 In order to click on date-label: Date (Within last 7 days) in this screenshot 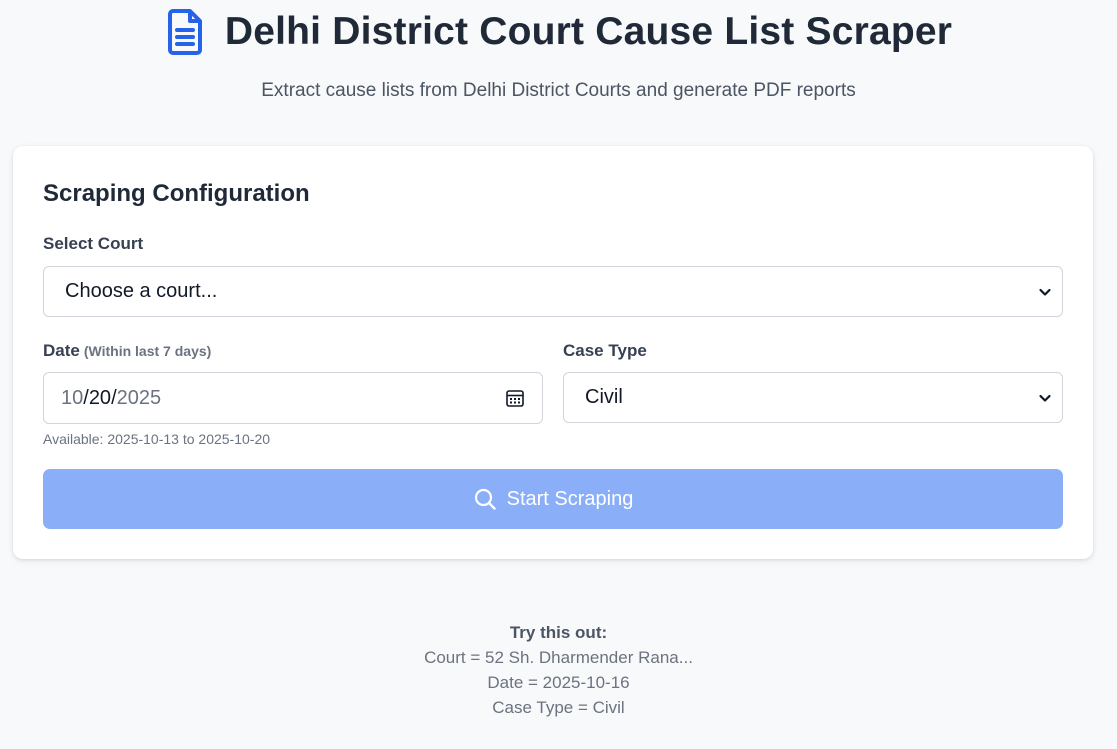, I will do `click(127, 351)`.